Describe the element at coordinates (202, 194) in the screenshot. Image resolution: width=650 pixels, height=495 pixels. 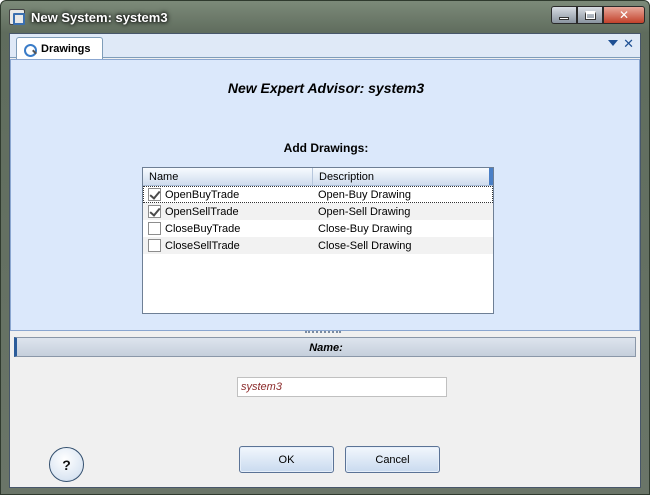
I see `row-name: OpenBuyTrade` at that location.